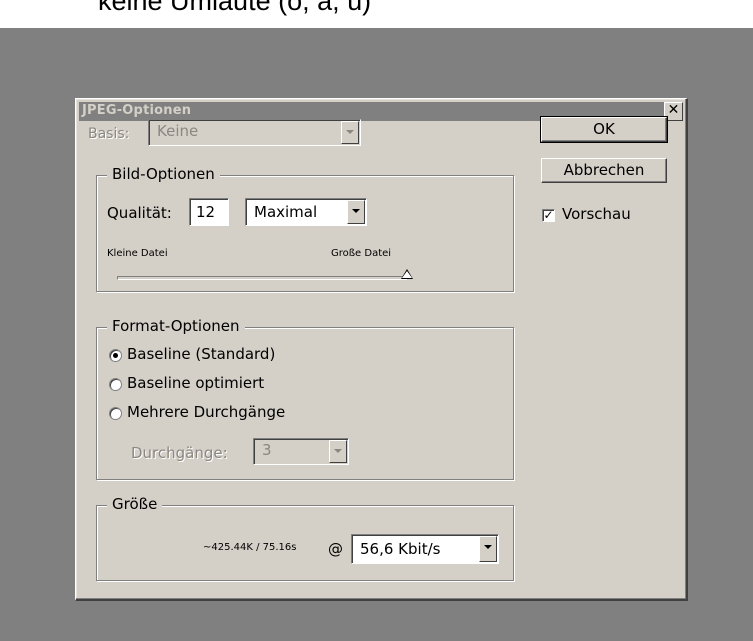  What do you see at coordinates (596, 214) in the screenshot?
I see `preview-label: Vorschau` at bounding box center [596, 214].